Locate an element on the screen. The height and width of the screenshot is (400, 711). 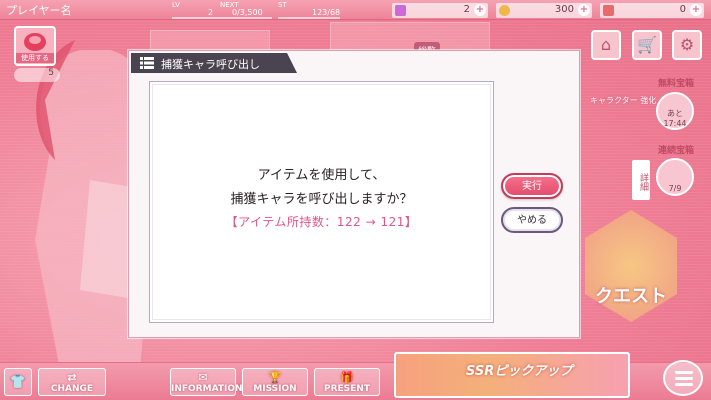
present-button: 🎁 PRESENT is located at coordinates (347, 382).